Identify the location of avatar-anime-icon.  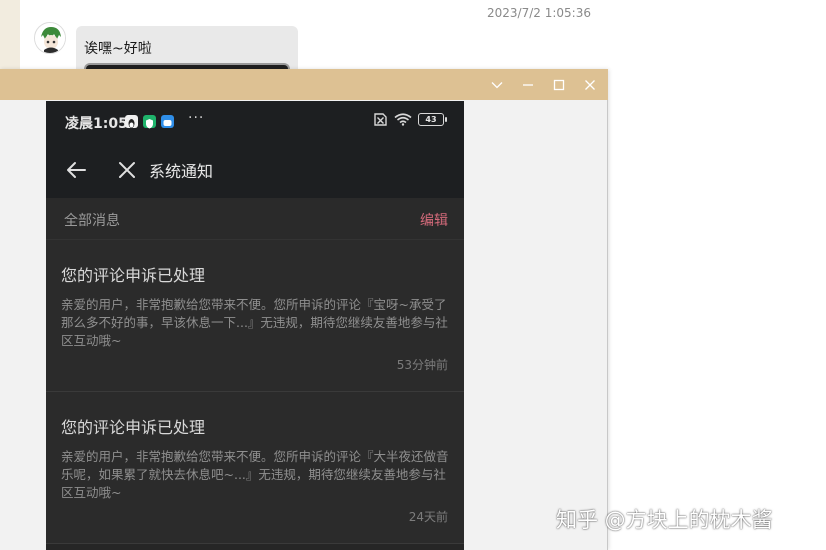
(50, 38).